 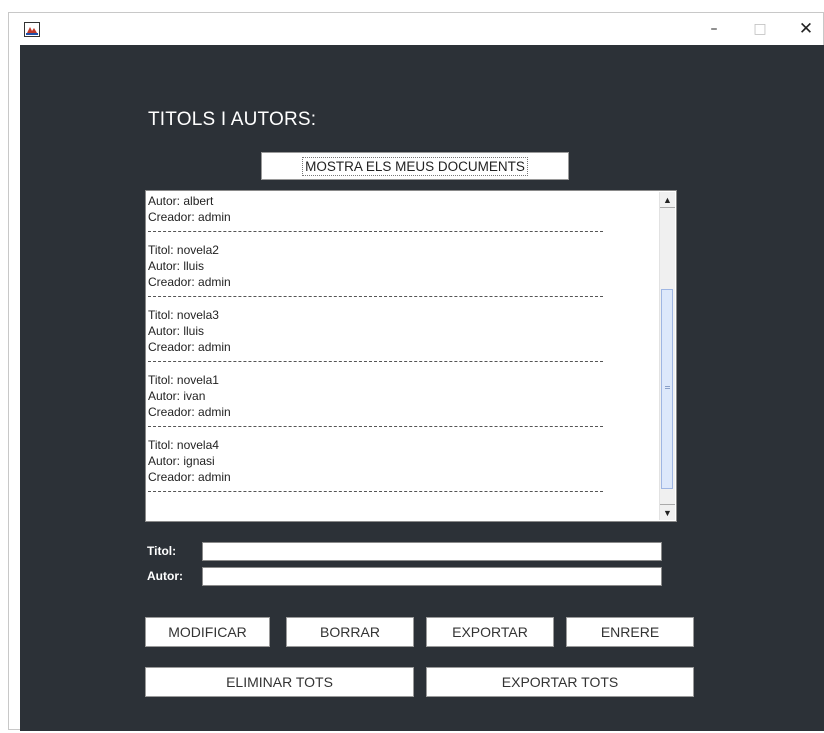 I want to click on show-my-documents-label: MOSTRA ELS MEUS DOCUMENTS, so click(x=415, y=166).